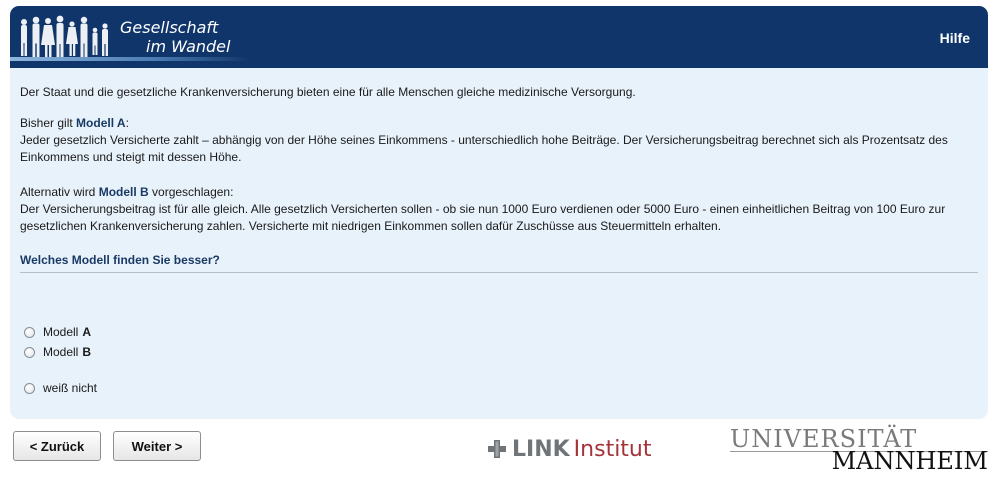 The image size is (997, 480). Describe the element at coordinates (497, 449) in the screenshot. I see `link-cross-icon` at that location.